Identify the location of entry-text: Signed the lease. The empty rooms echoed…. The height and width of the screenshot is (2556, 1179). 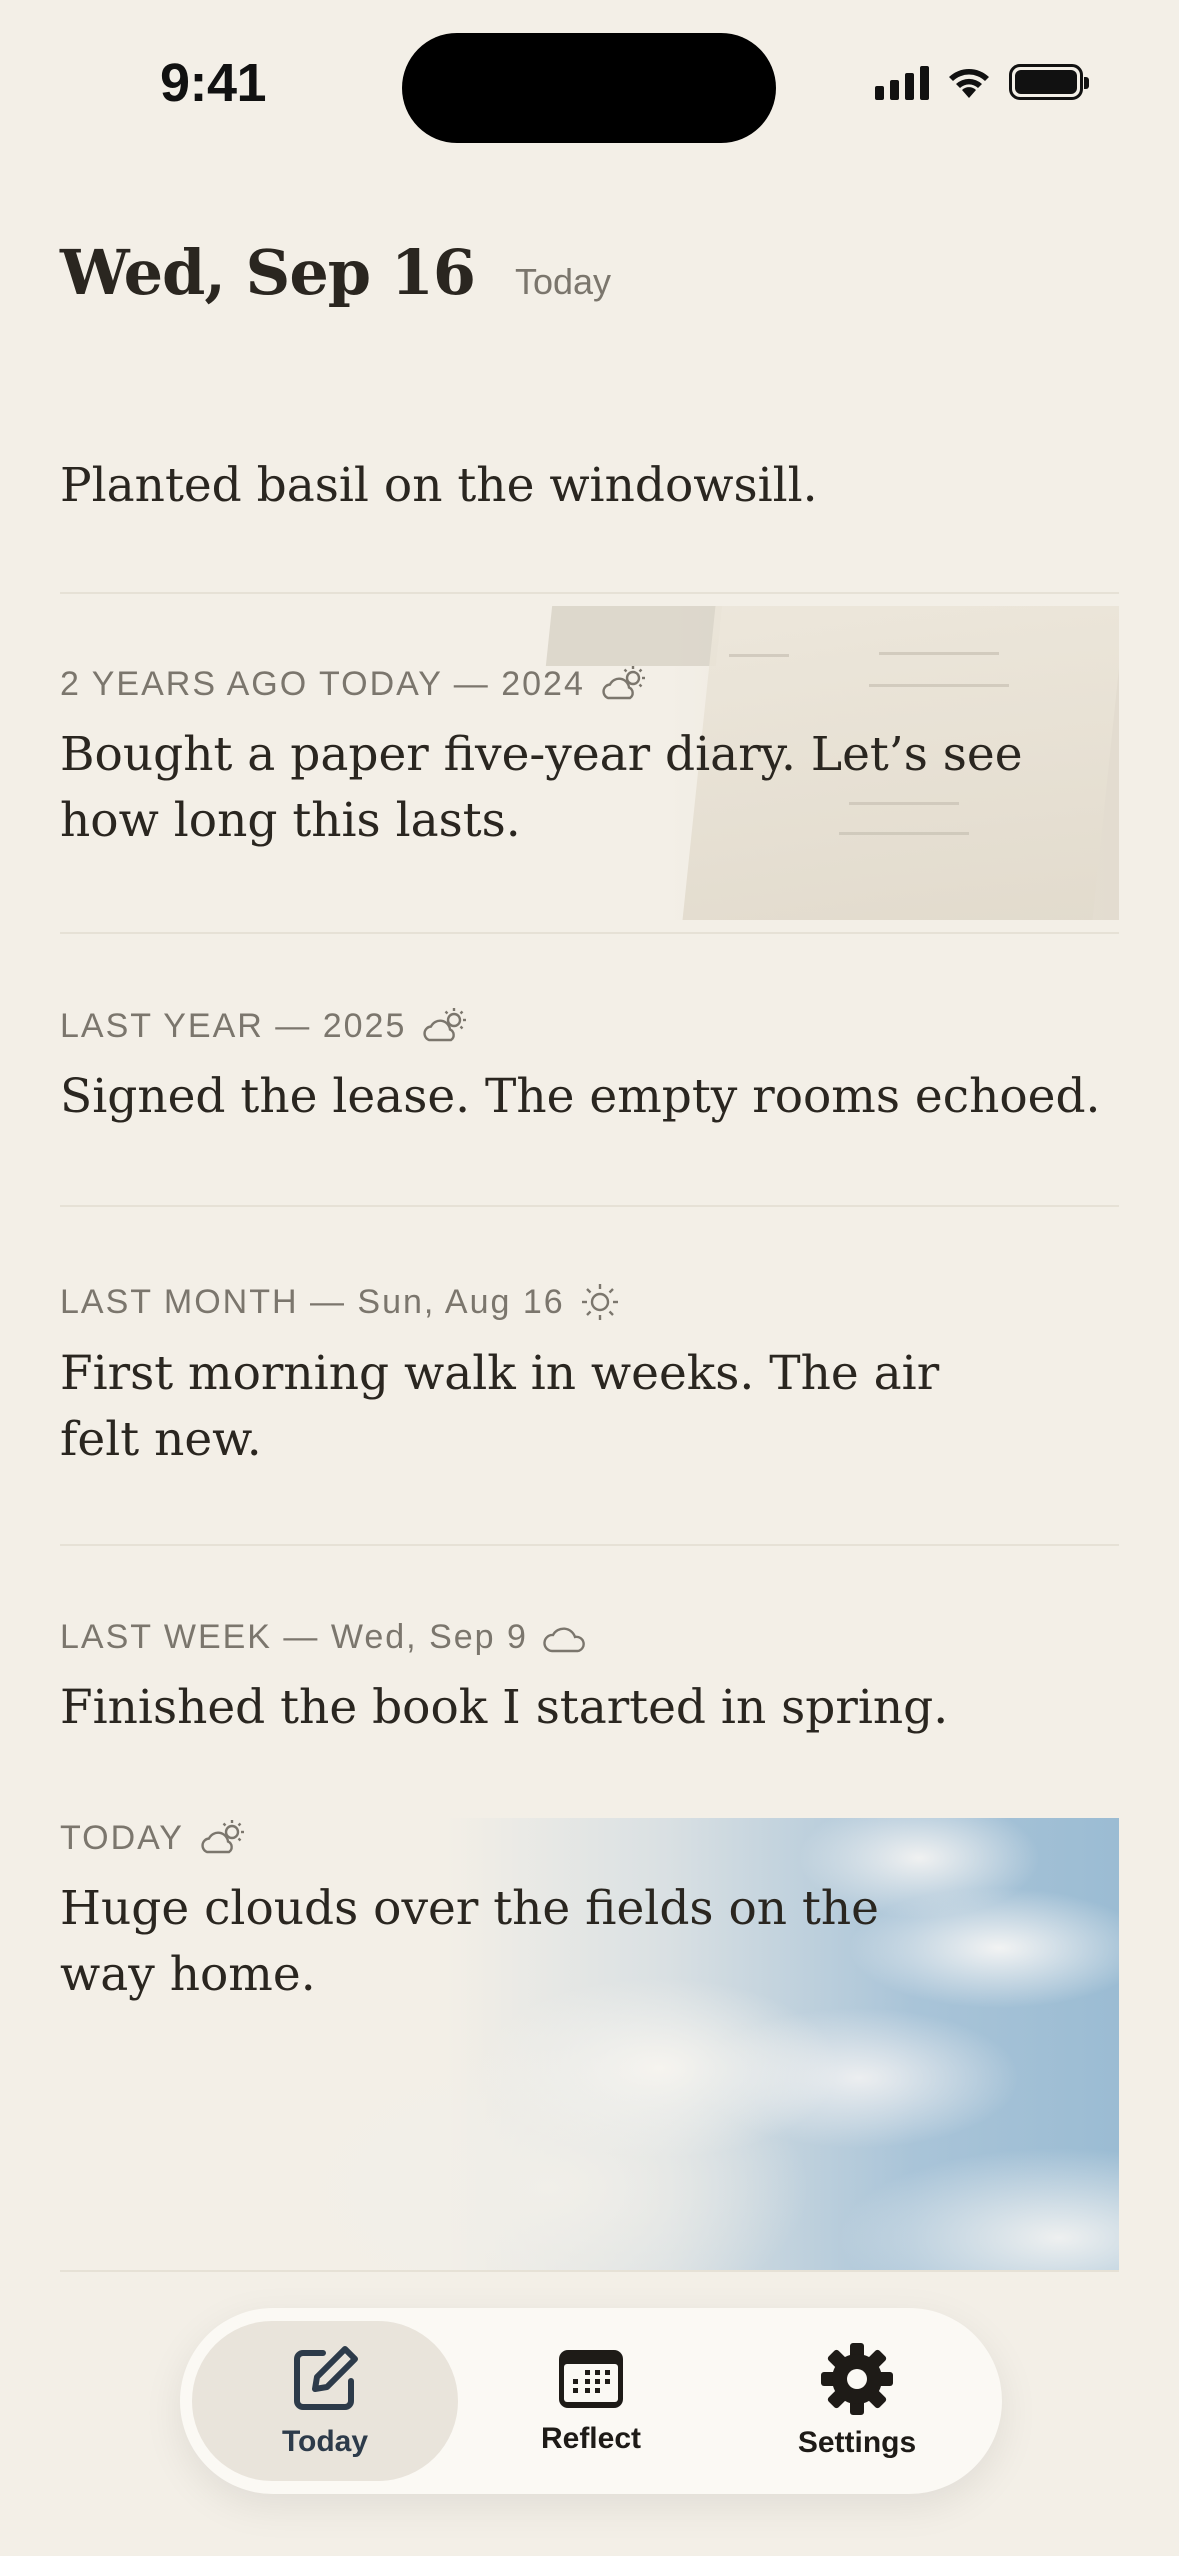
(580, 1096).